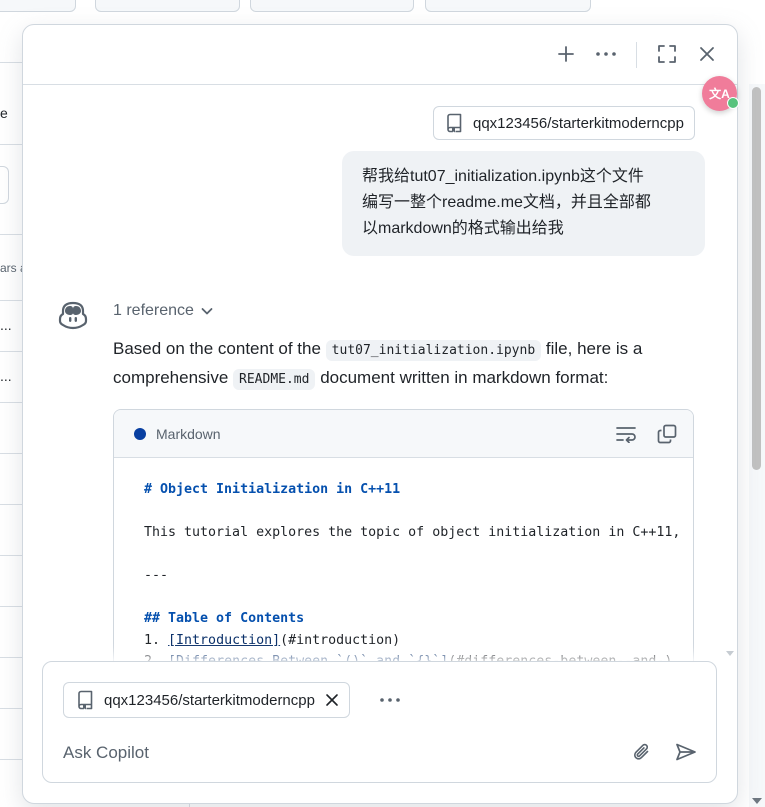  What do you see at coordinates (578, 123) in the screenshot?
I see `repo-chip-label: qqx123456/starterkitmoderncpp` at bounding box center [578, 123].